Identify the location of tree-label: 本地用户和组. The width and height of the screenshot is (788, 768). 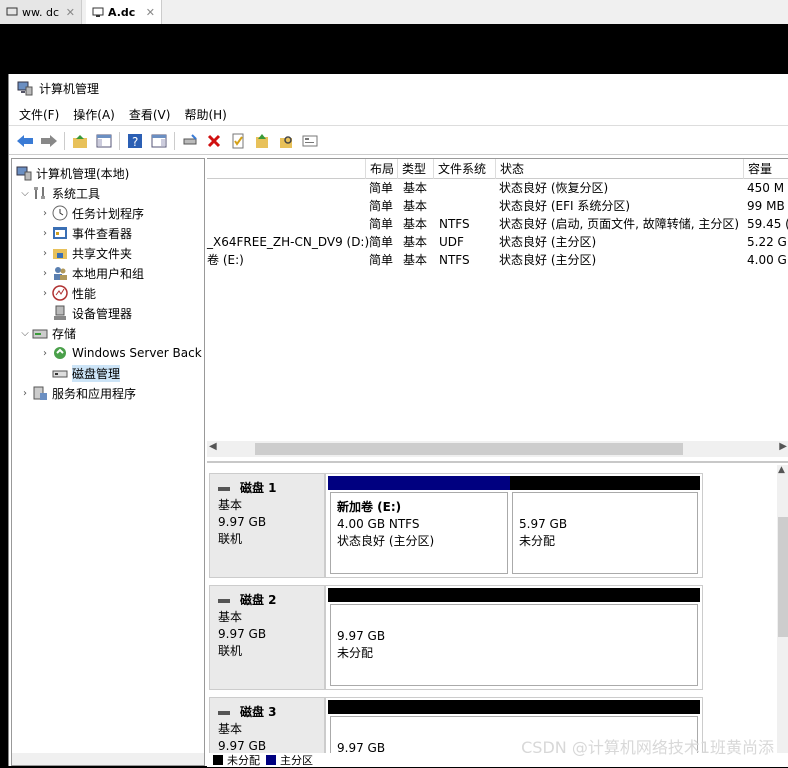
(108, 273).